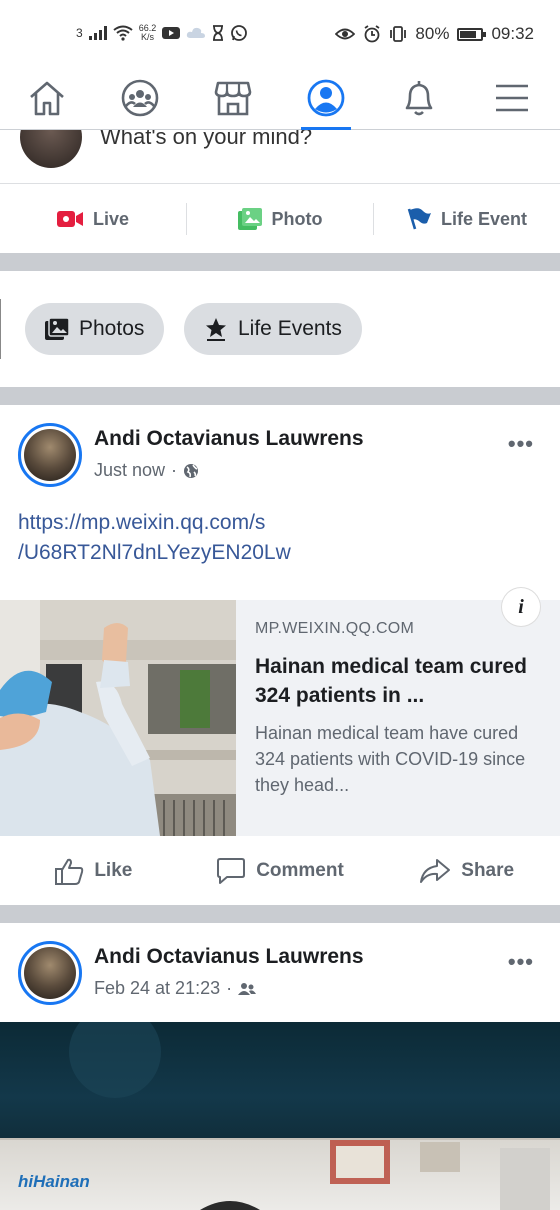 The height and width of the screenshot is (1210, 560). I want to click on groups-icon, so click(140, 98).